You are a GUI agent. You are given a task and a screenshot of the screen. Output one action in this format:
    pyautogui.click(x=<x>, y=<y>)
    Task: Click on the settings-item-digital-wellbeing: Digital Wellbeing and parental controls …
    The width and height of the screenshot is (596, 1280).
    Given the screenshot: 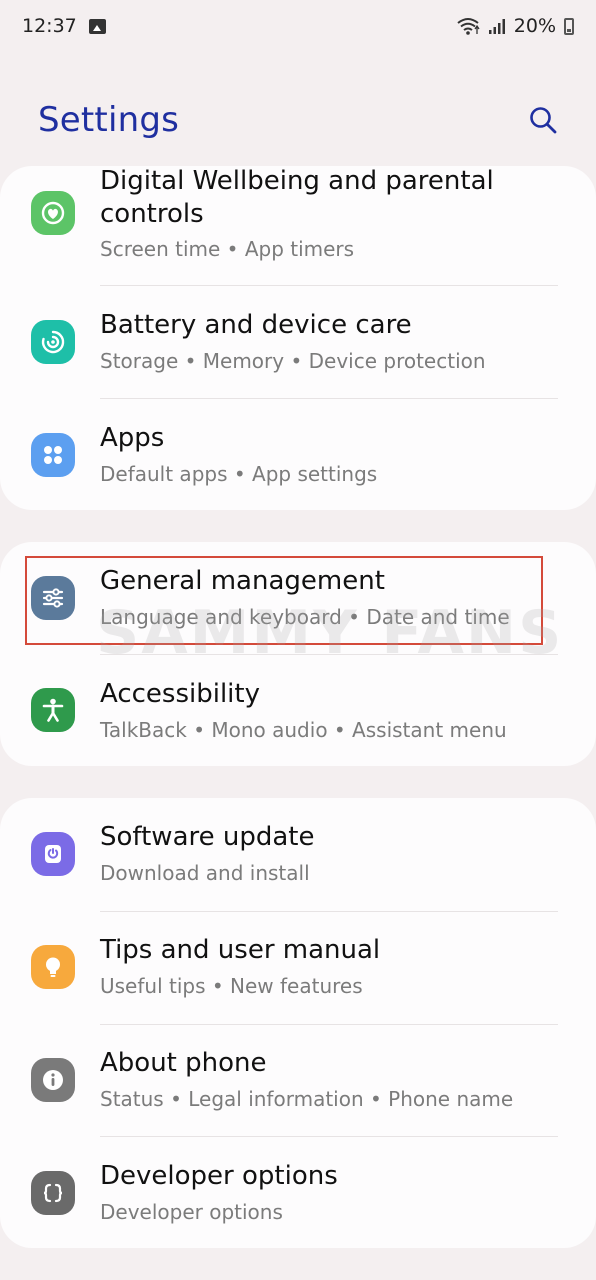 What is the action you would take?
    pyautogui.click(x=298, y=225)
    